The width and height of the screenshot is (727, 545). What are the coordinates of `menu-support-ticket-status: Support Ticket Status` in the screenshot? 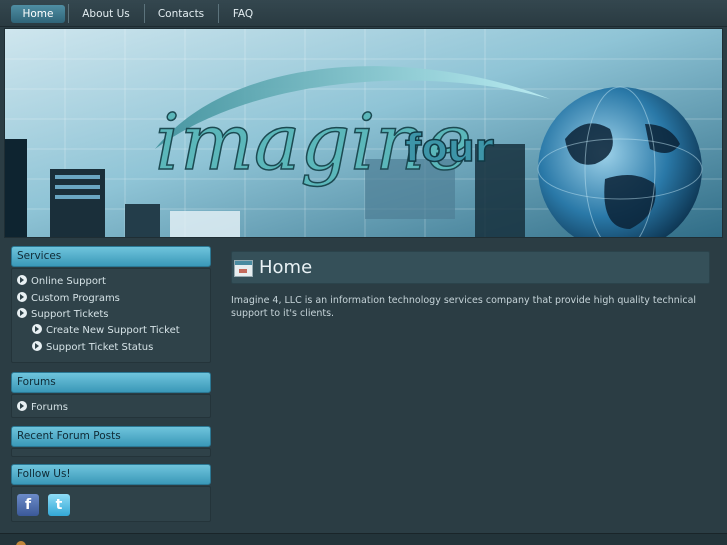 It's located at (92, 347).